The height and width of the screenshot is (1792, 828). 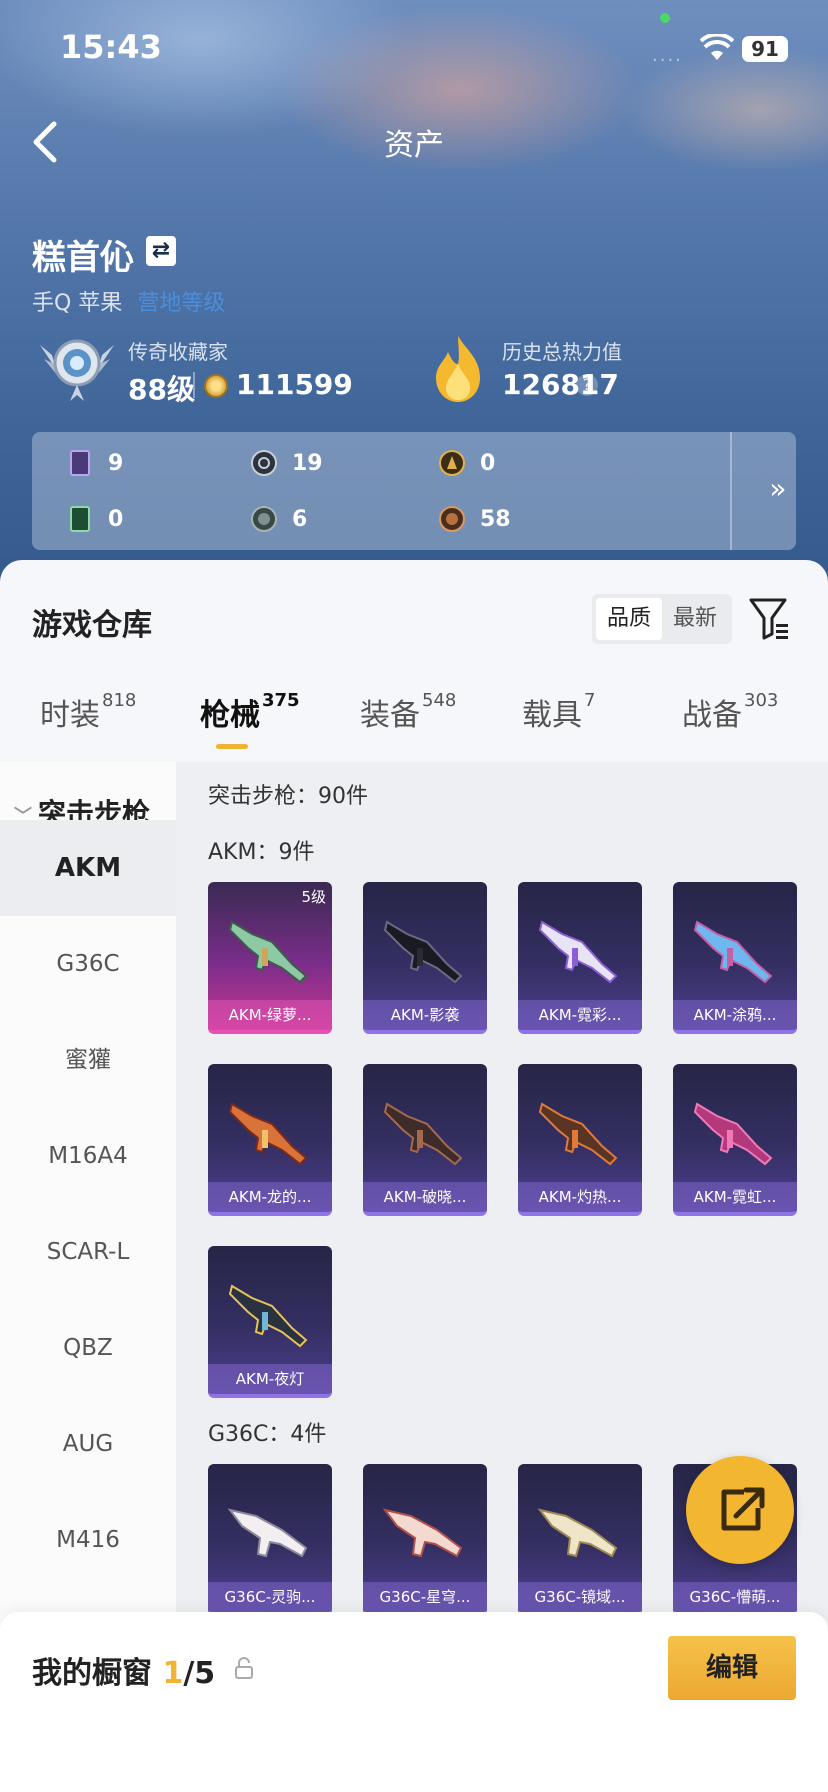 I want to click on category-tabs: 时装 818 枪械 375 装备 548 载具 7 战备 303, so click(x=414, y=725).